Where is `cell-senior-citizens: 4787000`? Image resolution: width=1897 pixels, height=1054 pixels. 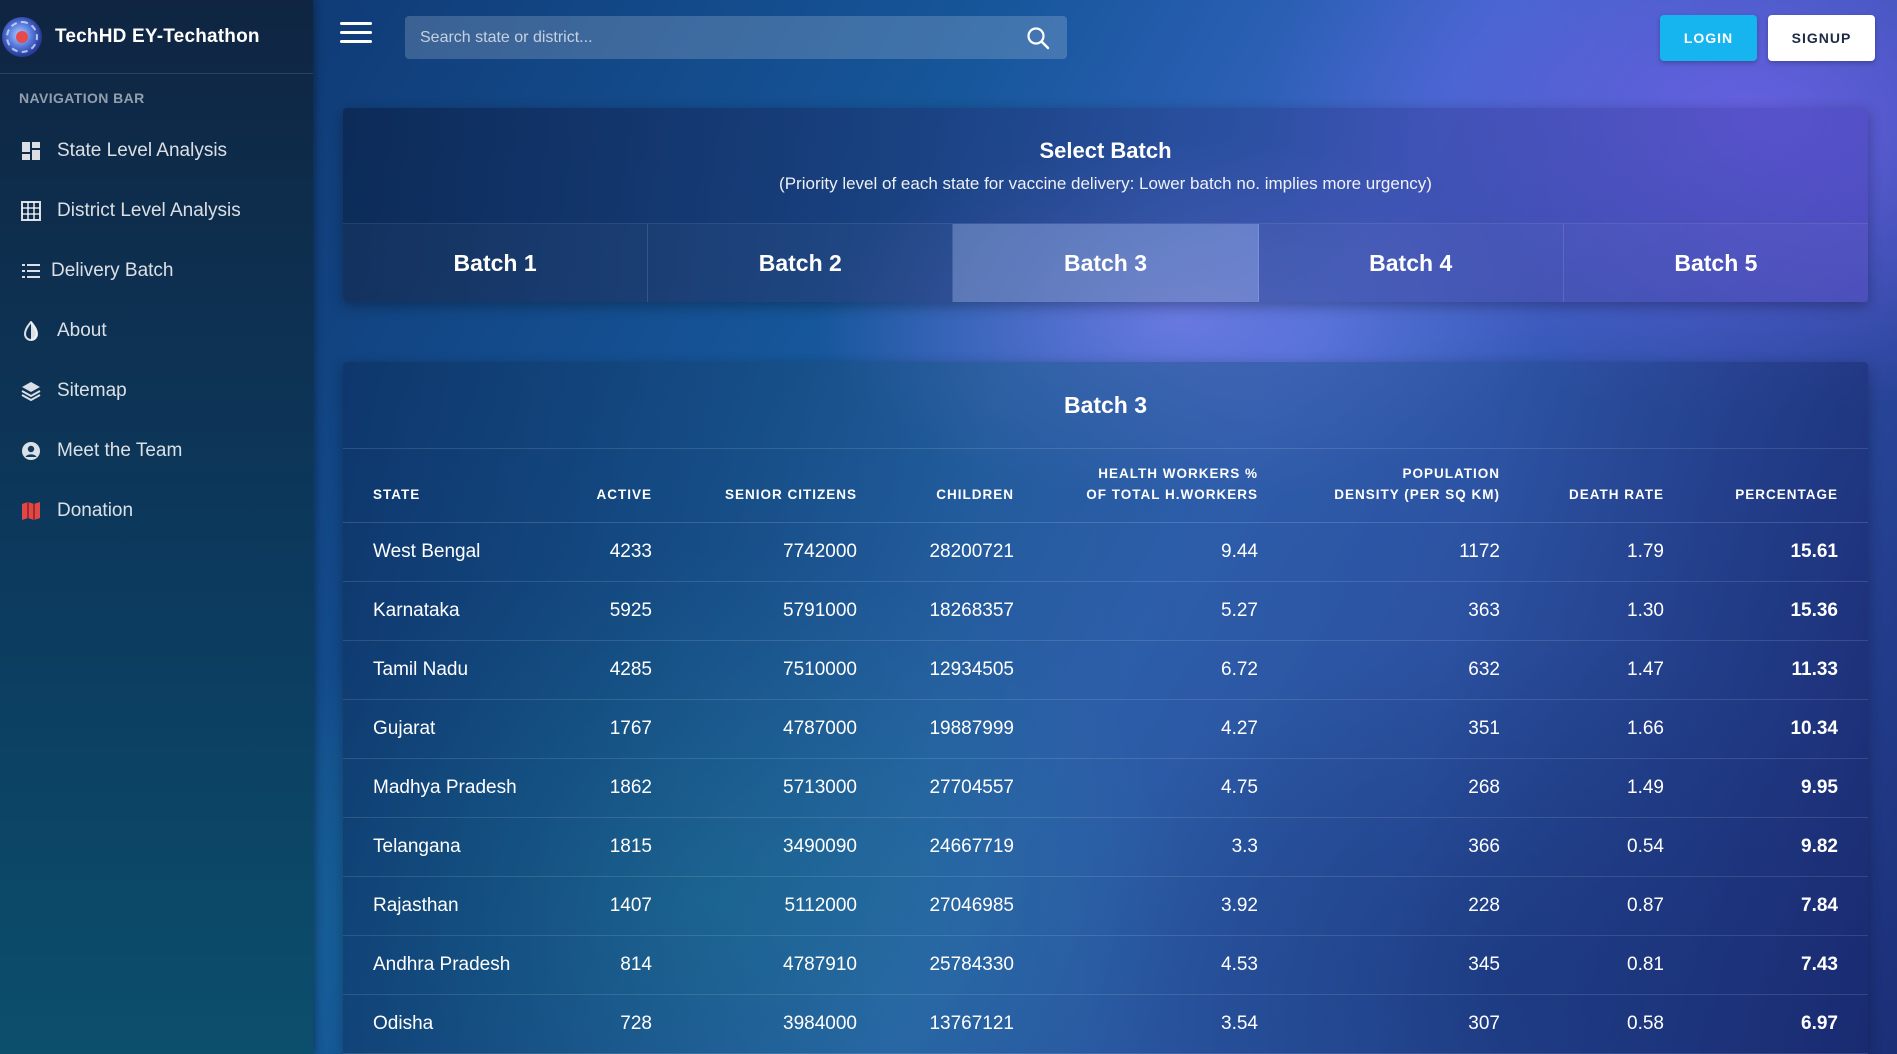 cell-senior-citizens: 4787000 is located at coordinates (754, 729).